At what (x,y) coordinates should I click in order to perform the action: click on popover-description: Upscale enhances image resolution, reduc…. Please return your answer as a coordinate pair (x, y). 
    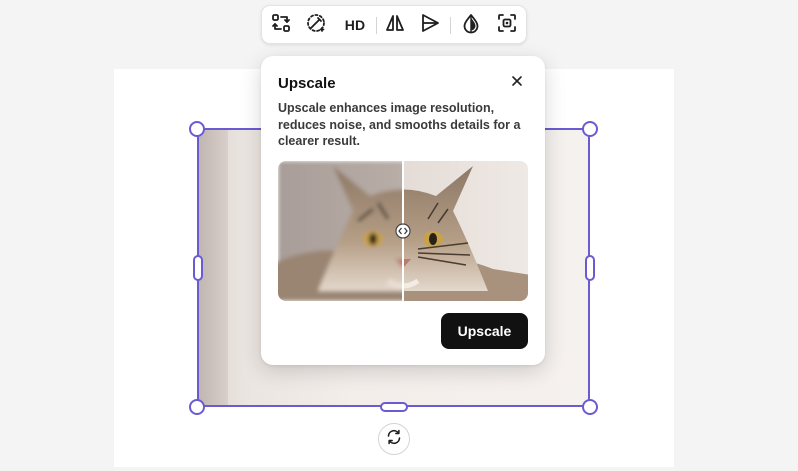
    Looking at the image, I should click on (399, 124).